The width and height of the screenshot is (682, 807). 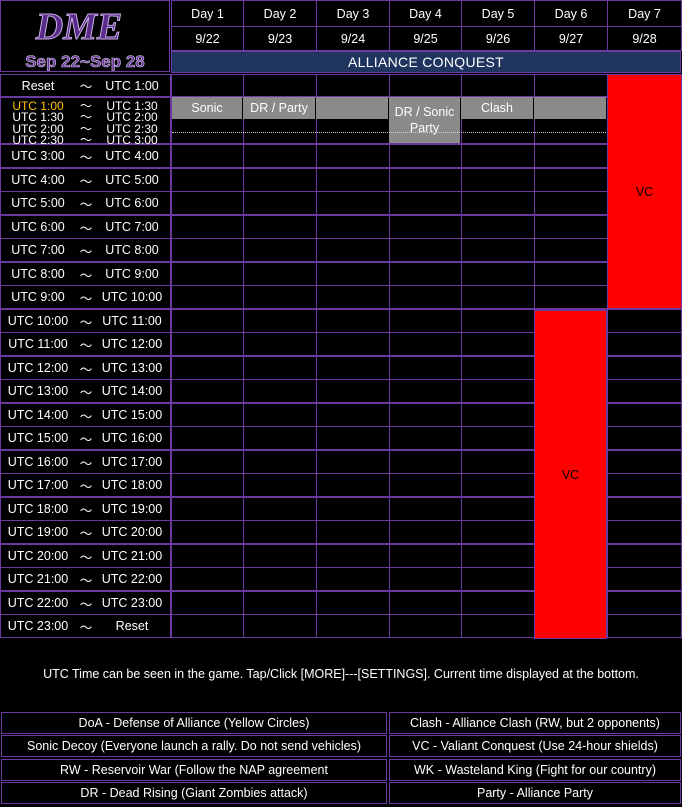 I want to click on time-row: UTC 16:00 ～ UTC 17:00, so click(x=85, y=462).